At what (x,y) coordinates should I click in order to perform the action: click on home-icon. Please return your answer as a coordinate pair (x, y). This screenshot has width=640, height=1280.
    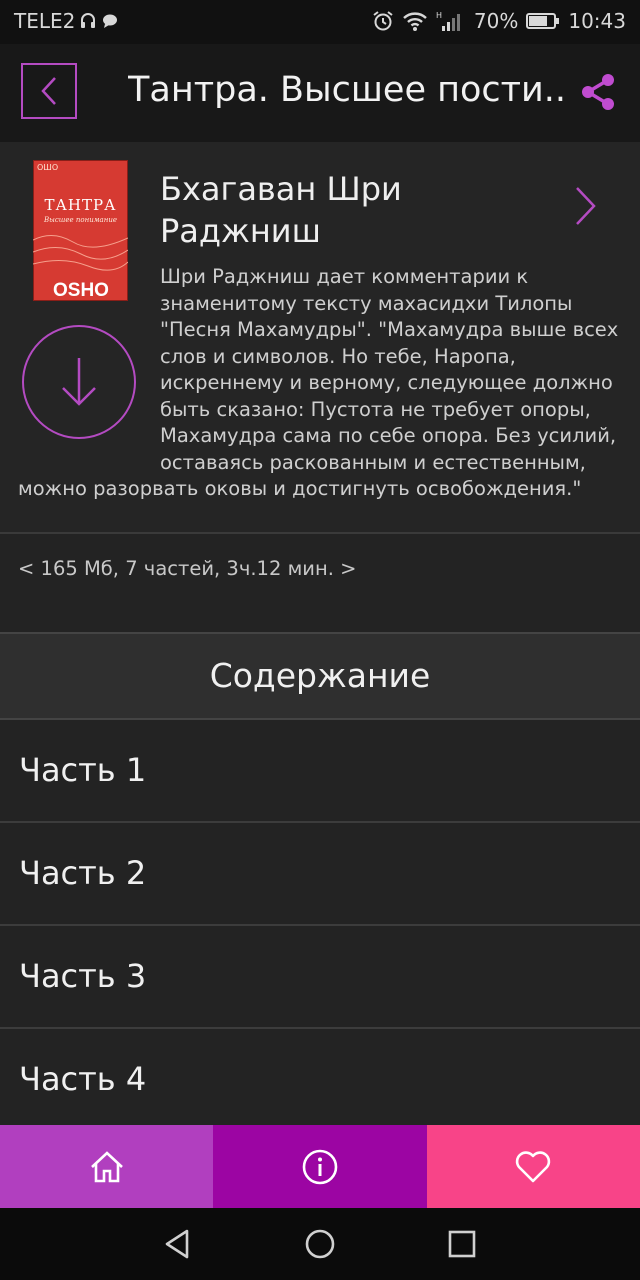
    Looking at the image, I should click on (106, 1166).